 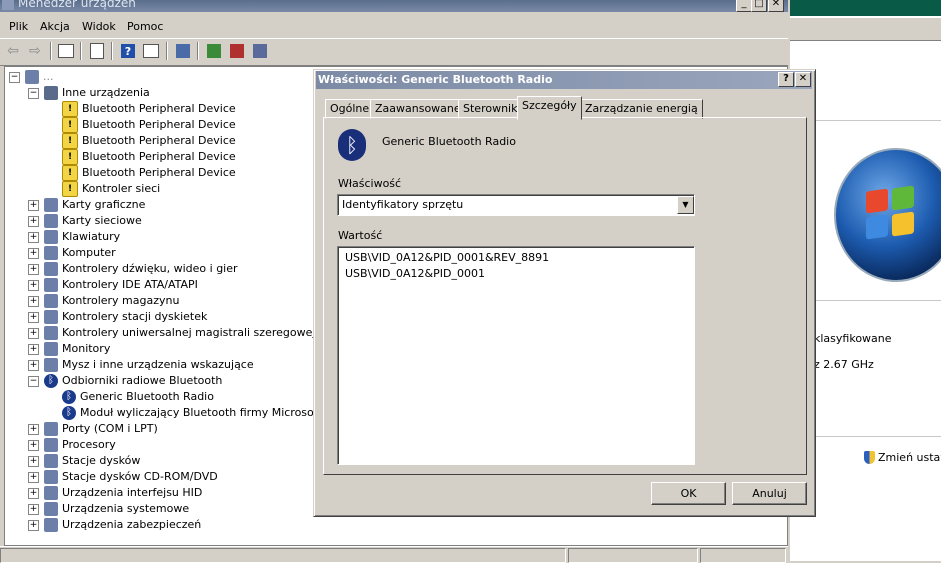 I want to click on help-icon: ?, so click(x=128, y=51).